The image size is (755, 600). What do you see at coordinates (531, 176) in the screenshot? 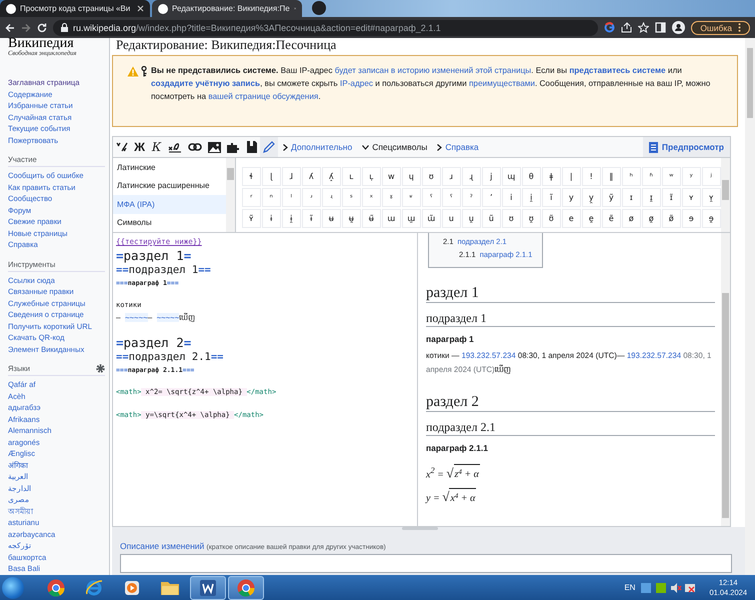
I see `char-key: θ` at bounding box center [531, 176].